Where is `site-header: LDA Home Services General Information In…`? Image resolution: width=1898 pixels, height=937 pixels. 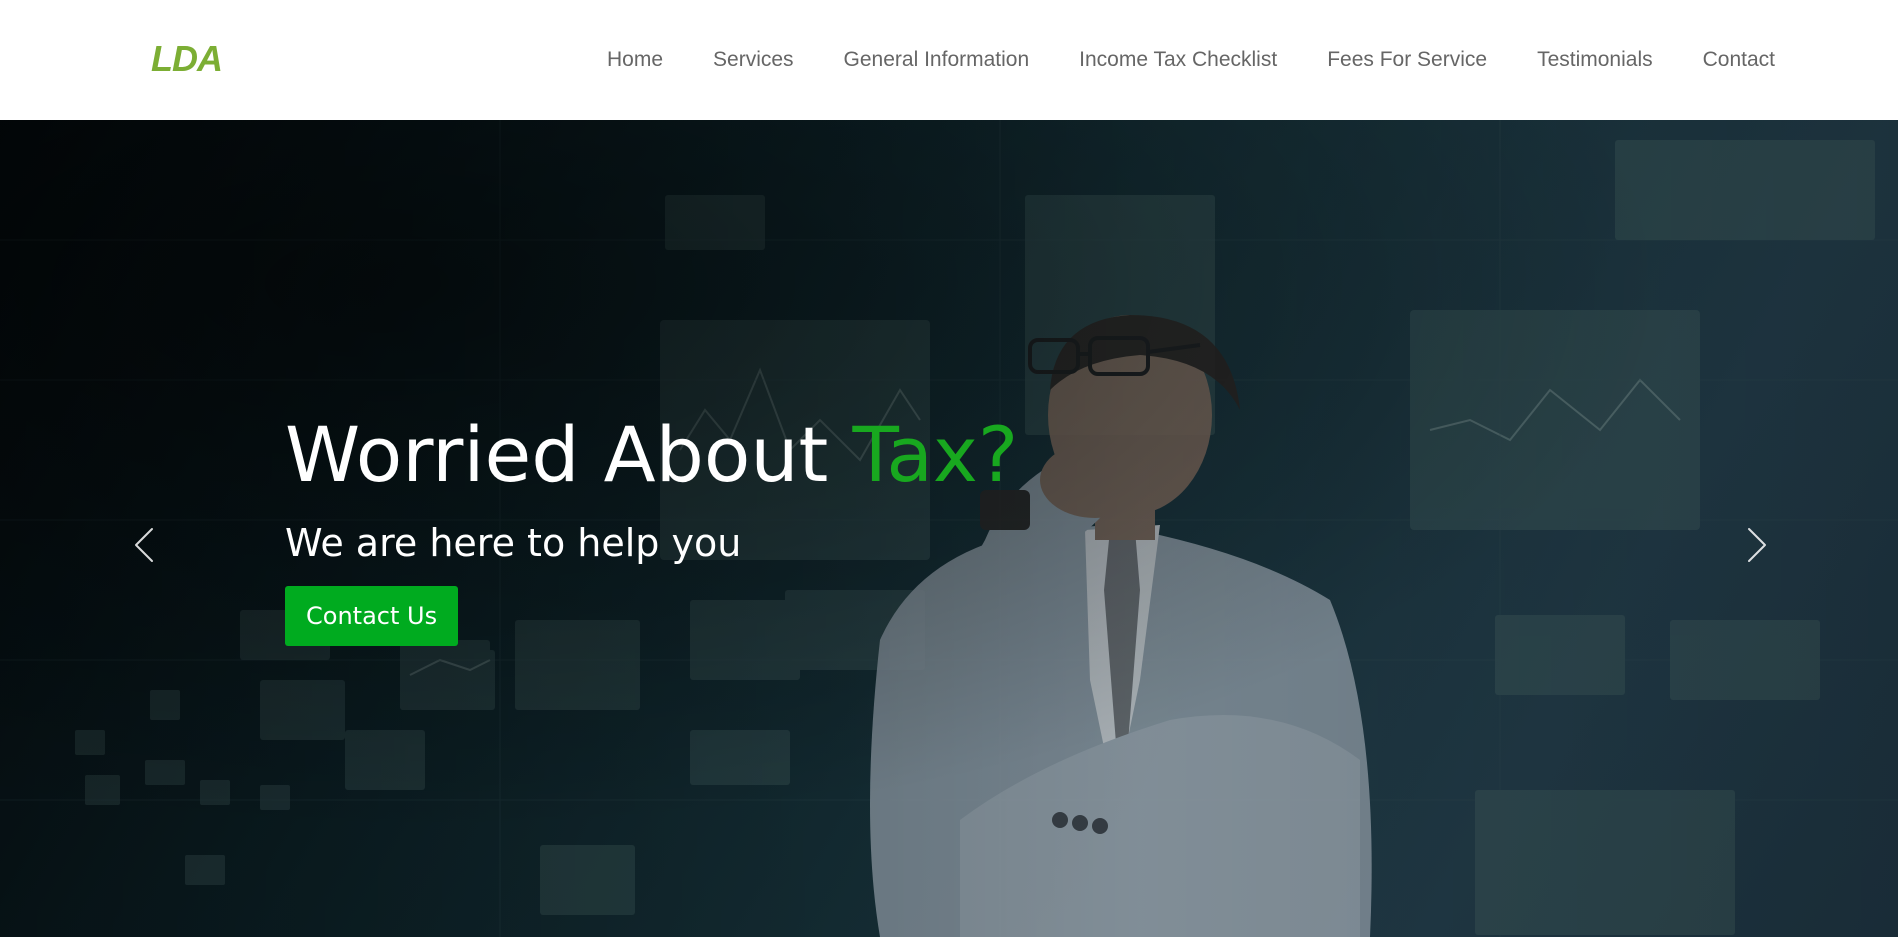
site-header: LDA Home Services General Information In… is located at coordinates (949, 60).